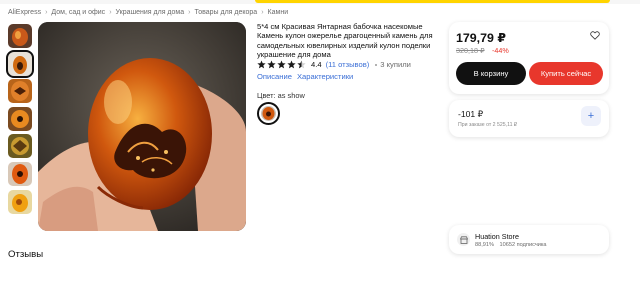 Image resolution: width=640 pixels, height=287 pixels. What do you see at coordinates (481, 38) in the screenshot?
I see `current-price: 179,79 ₽` at bounding box center [481, 38].